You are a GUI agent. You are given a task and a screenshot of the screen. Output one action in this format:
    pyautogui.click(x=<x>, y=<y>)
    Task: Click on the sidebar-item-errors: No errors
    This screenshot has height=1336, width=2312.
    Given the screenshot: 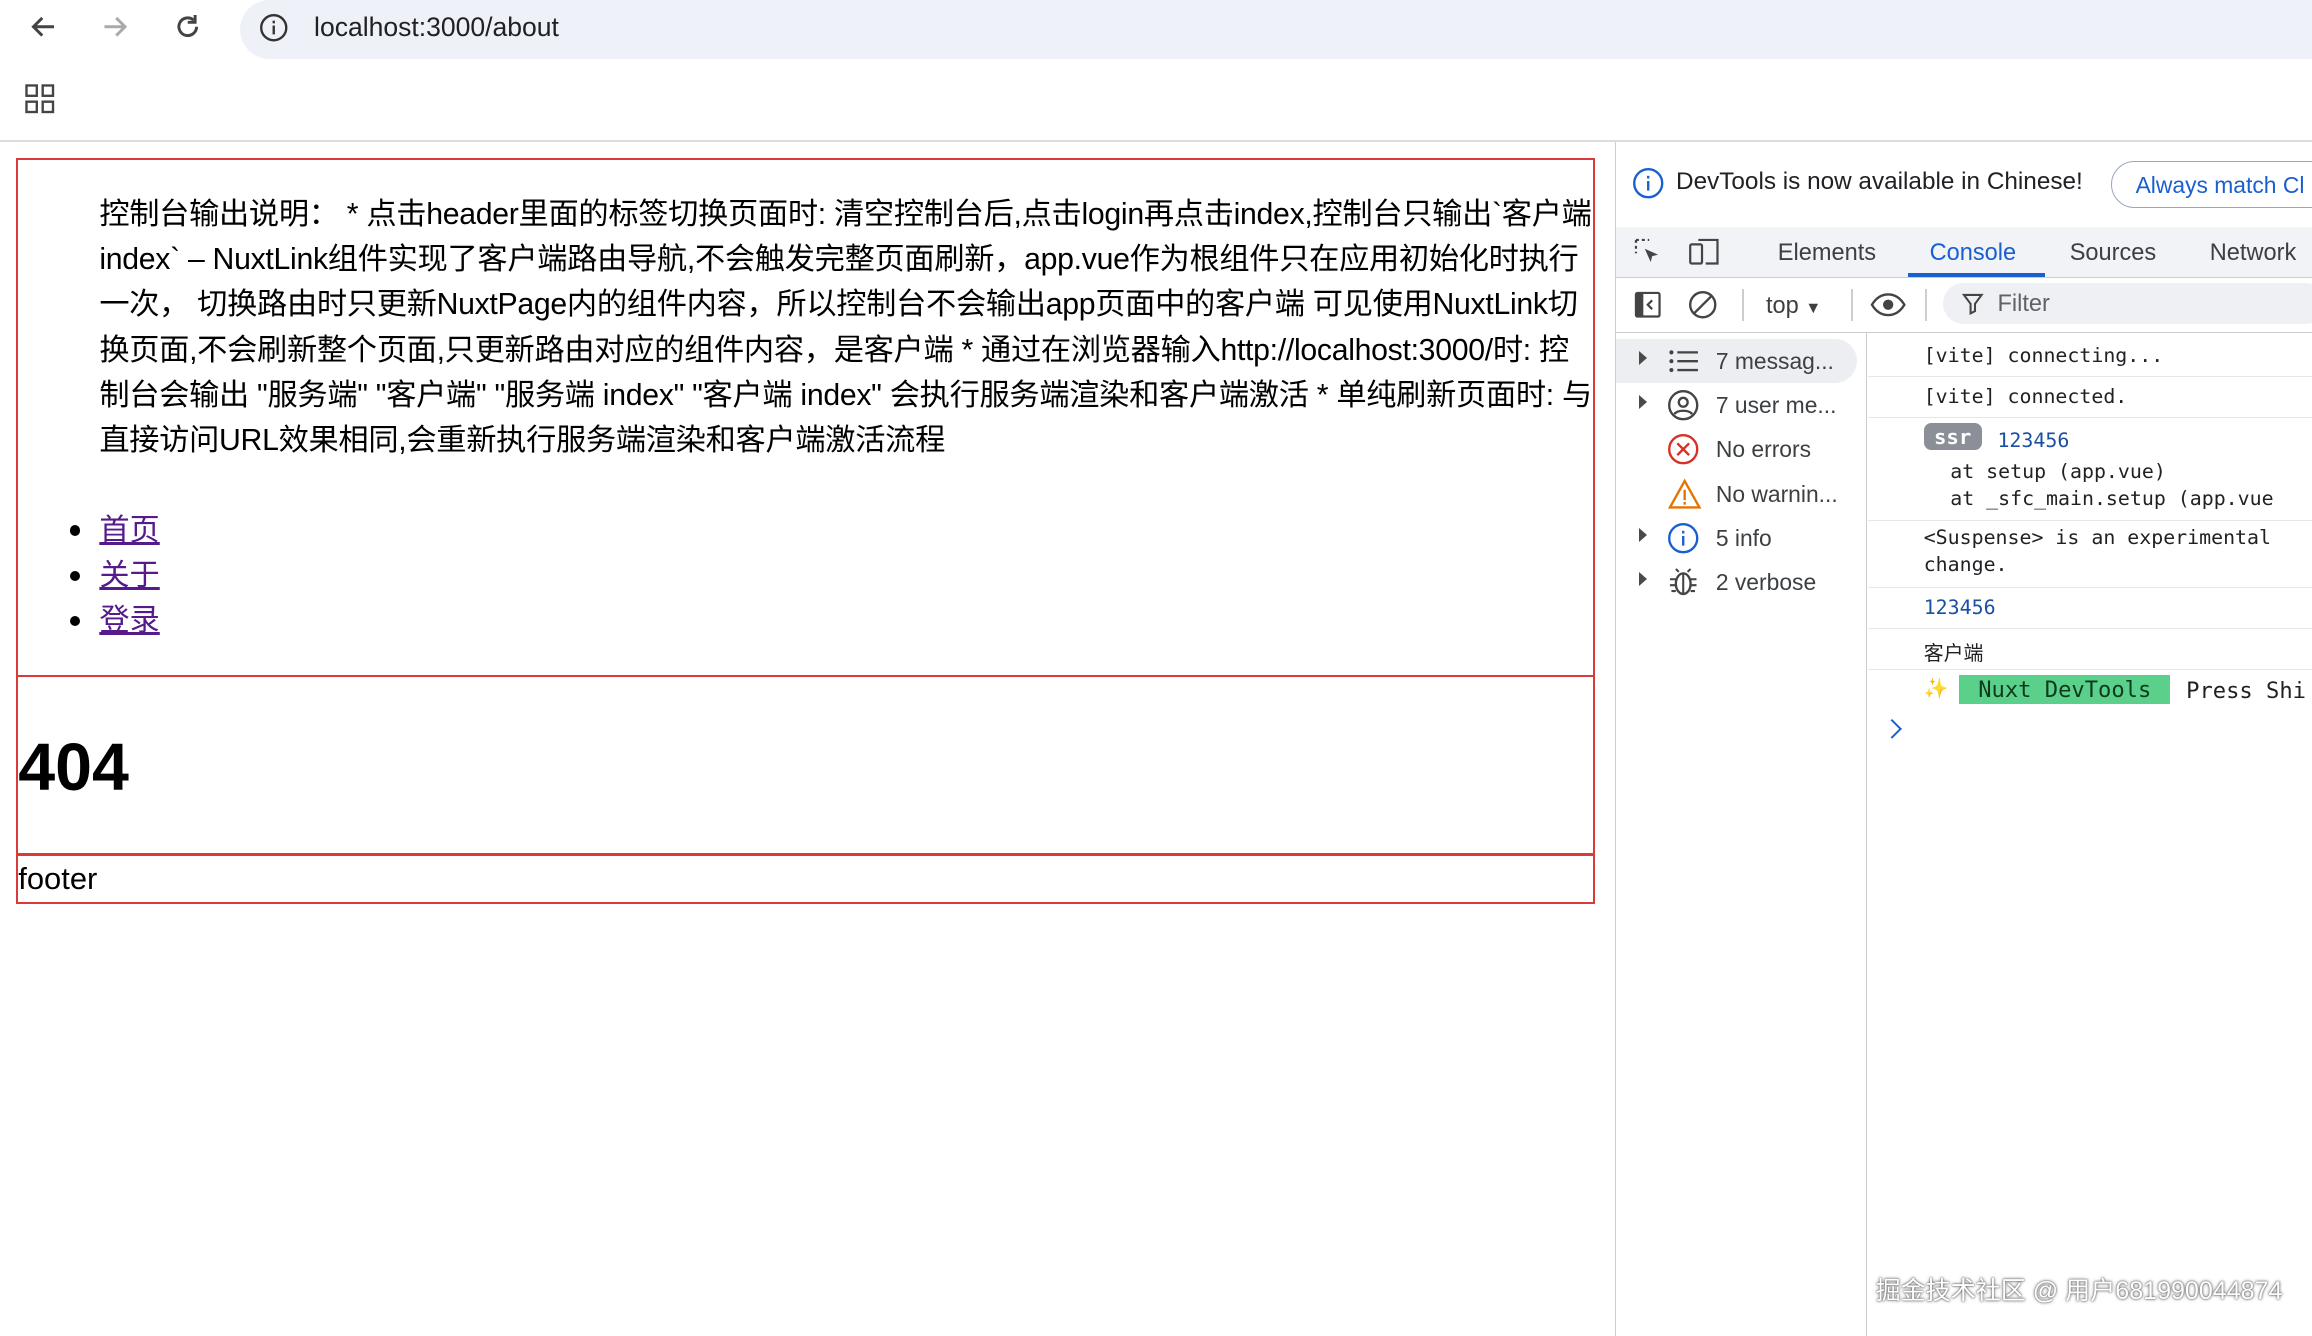 What is the action you would take?
    pyautogui.click(x=1737, y=450)
    